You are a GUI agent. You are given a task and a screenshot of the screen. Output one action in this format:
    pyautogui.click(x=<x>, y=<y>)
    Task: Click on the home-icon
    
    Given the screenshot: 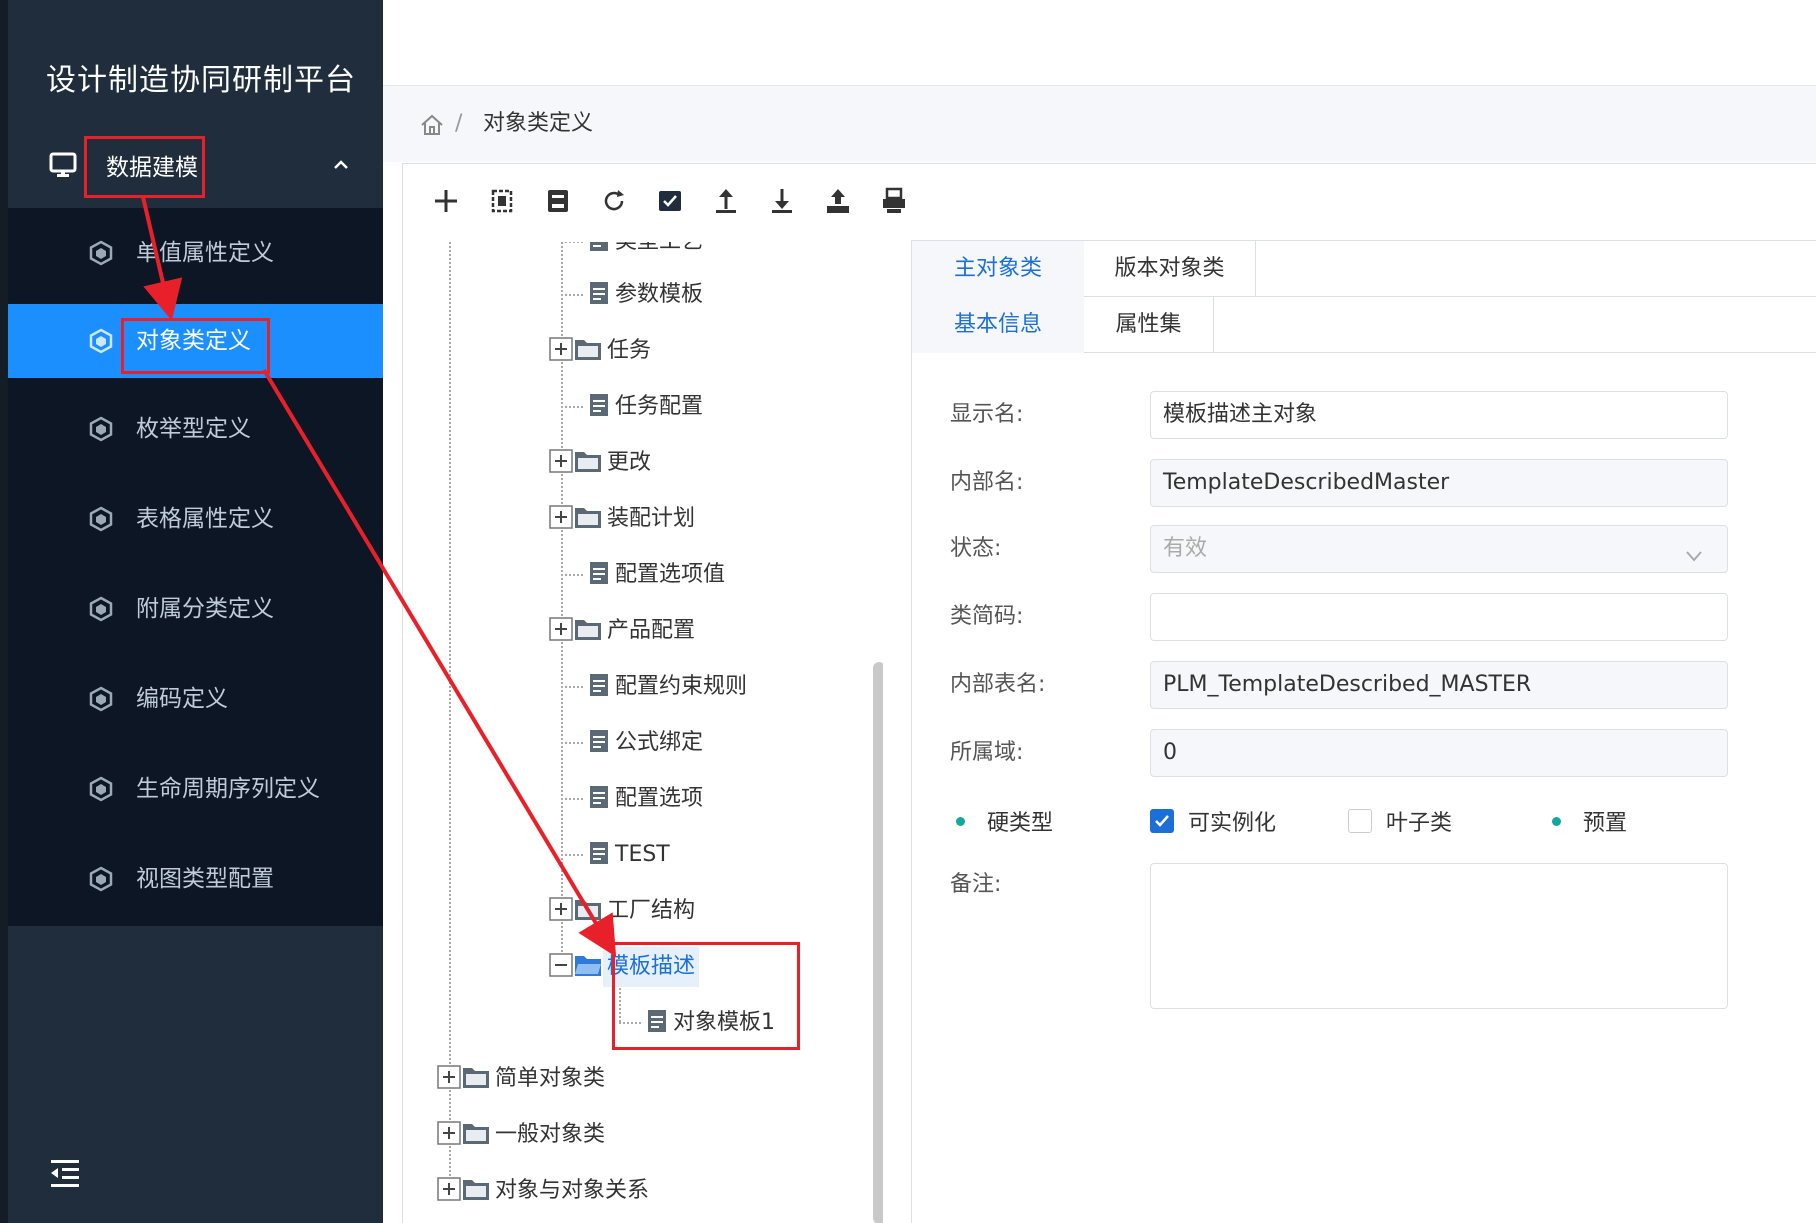 What is the action you would take?
    pyautogui.click(x=432, y=127)
    